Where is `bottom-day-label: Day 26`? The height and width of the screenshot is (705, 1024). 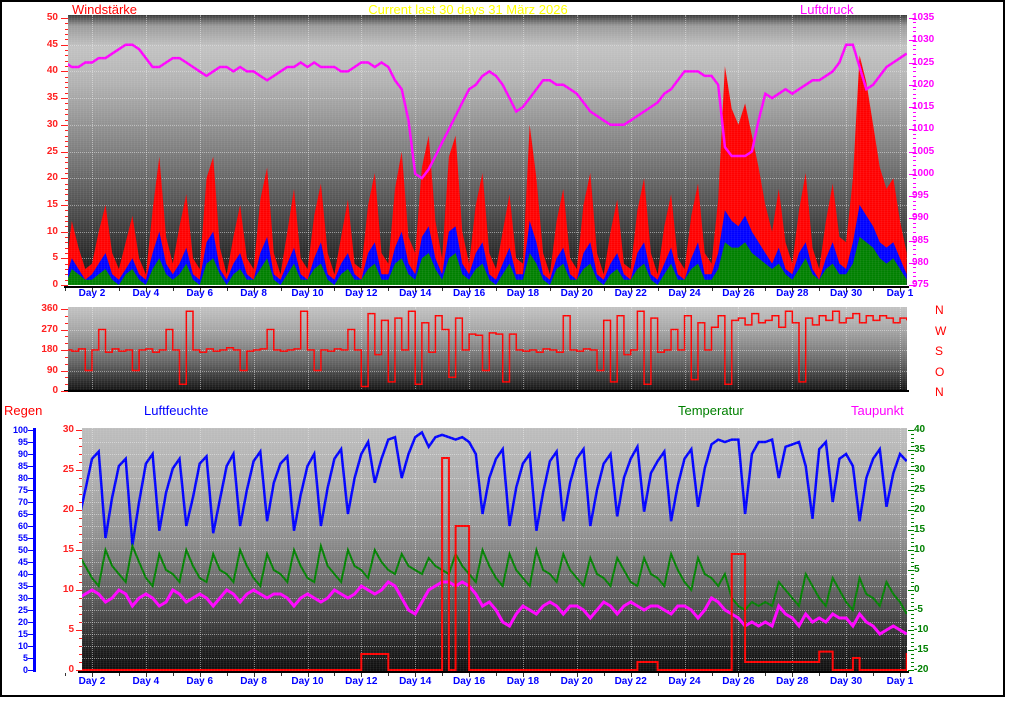
bottom-day-label: Day 26 is located at coordinates (738, 681).